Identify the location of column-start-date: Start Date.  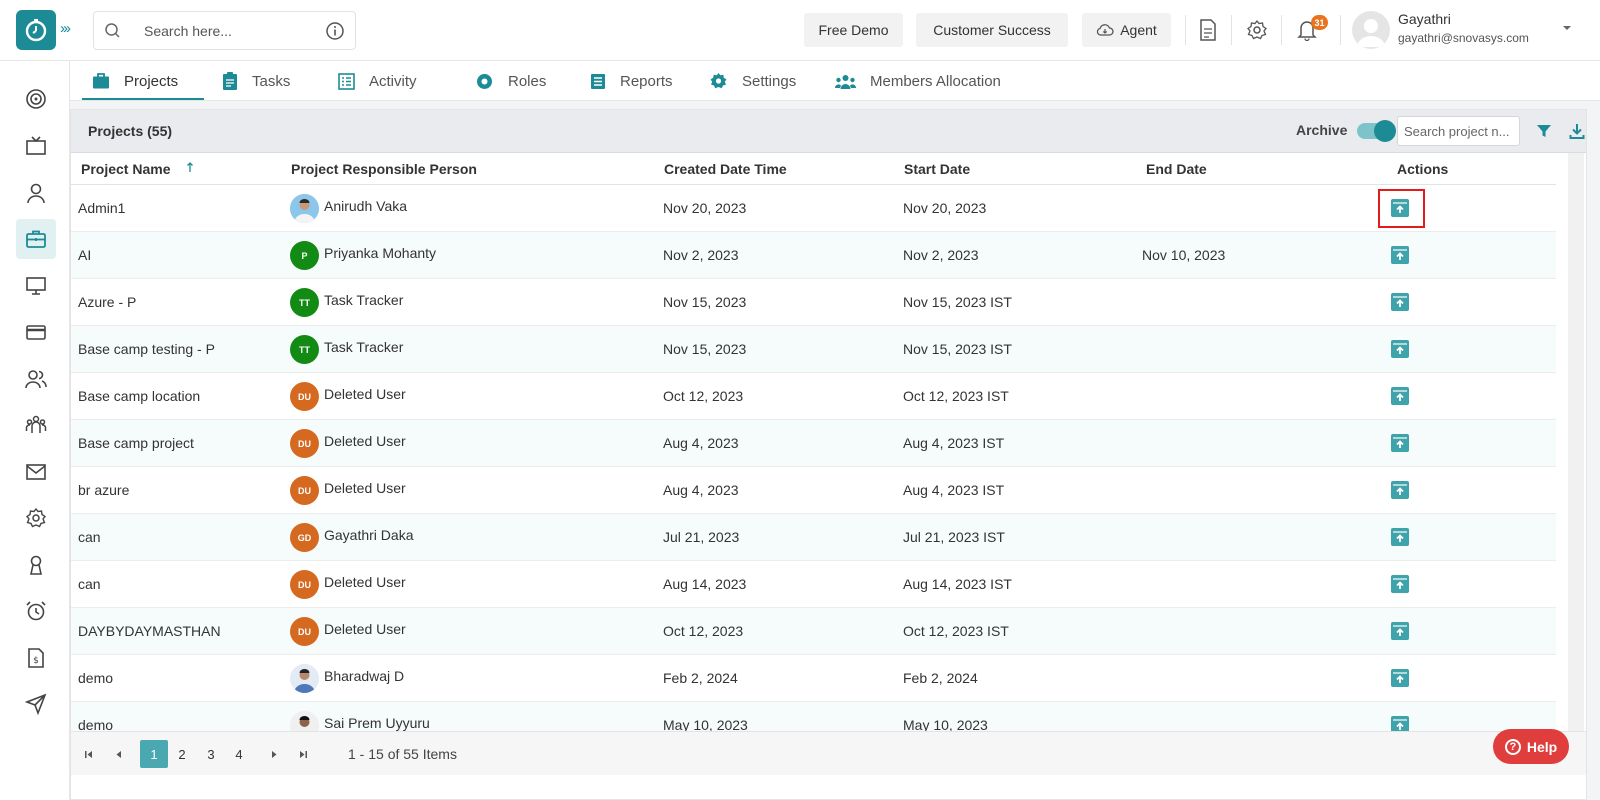
(937, 169).